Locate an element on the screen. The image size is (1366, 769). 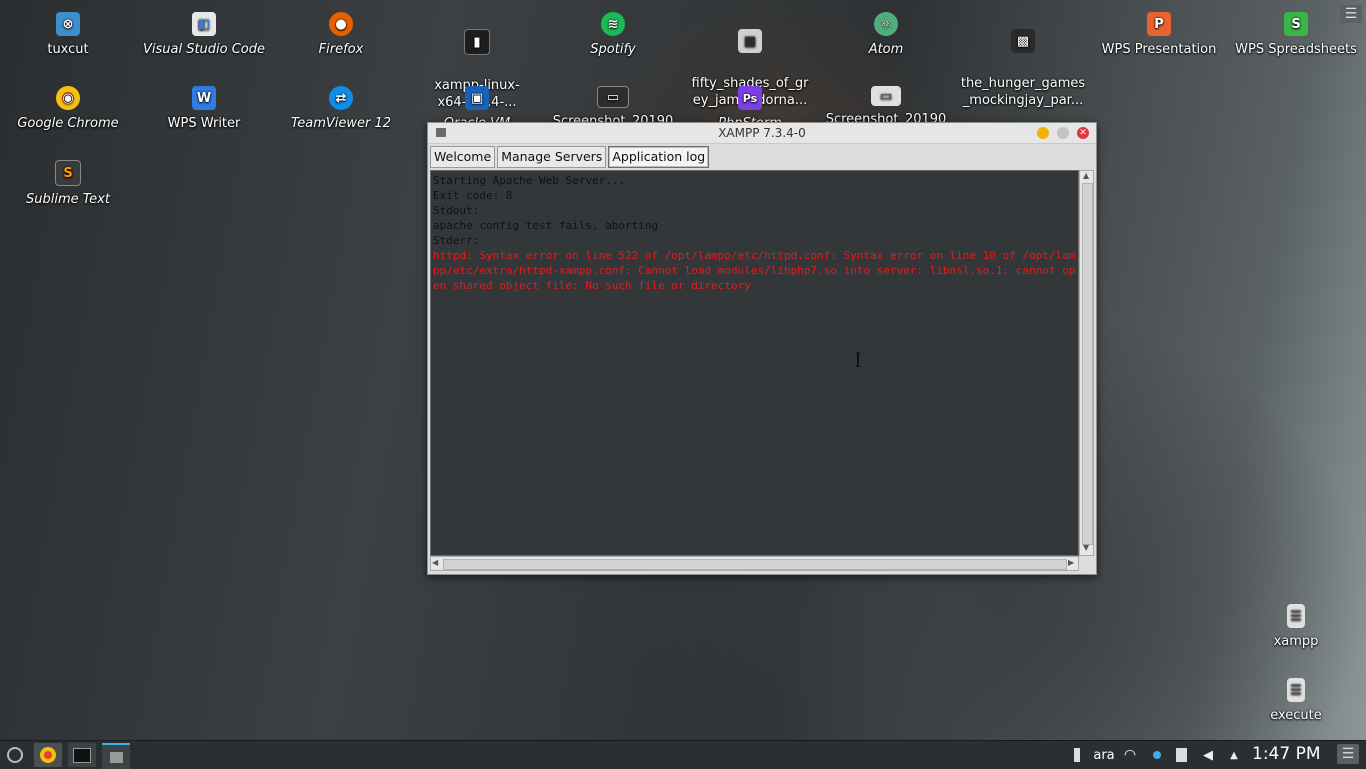
desktop-icon-tuxcut: ⊗ tuxcut is located at coordinates (68, 31).